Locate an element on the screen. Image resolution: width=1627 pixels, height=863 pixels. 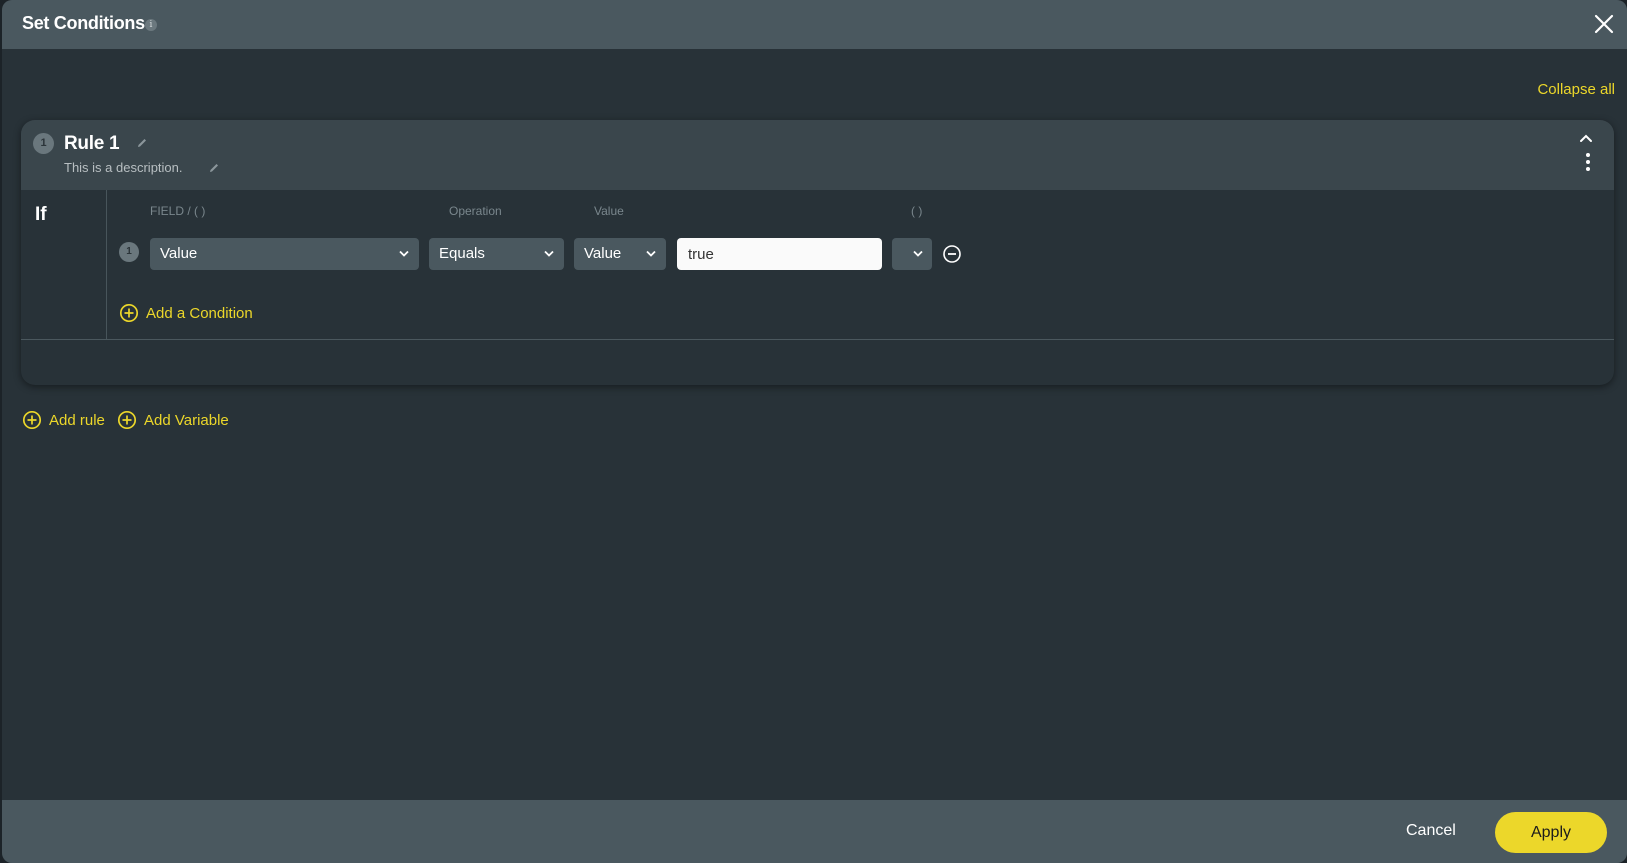
add-condition-label: Add a Condition is located at coordinates (199, 313).